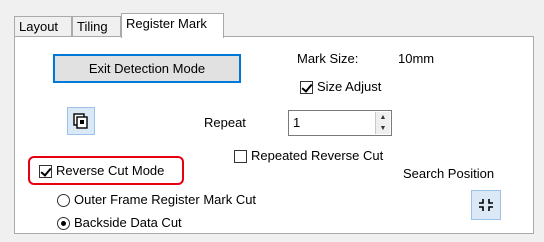 This screenshot has width=544, height=242. I want to click on tab-register-mark: Register Mark, so click(172, 25).